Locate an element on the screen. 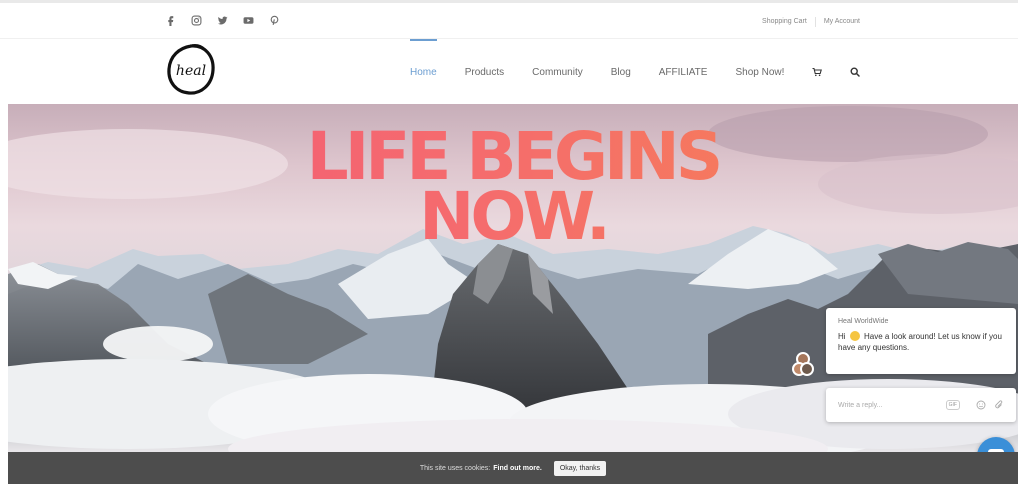  cookie-find-out-more-link: Find out more. is located at coordinates (517, 468).